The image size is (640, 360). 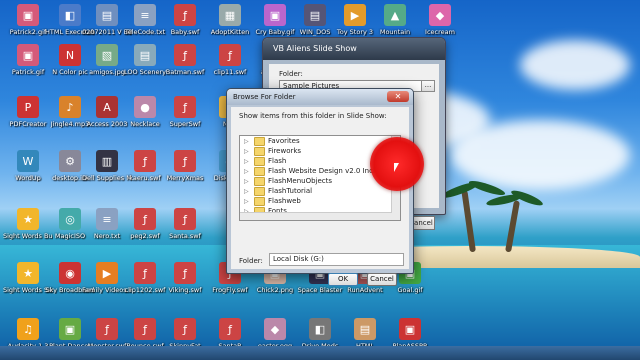 What do you see at coordinates (185, 32) in the screenshot?
I see `desktop-icon-label: Baby.swf` at bounding box center [185, 32].